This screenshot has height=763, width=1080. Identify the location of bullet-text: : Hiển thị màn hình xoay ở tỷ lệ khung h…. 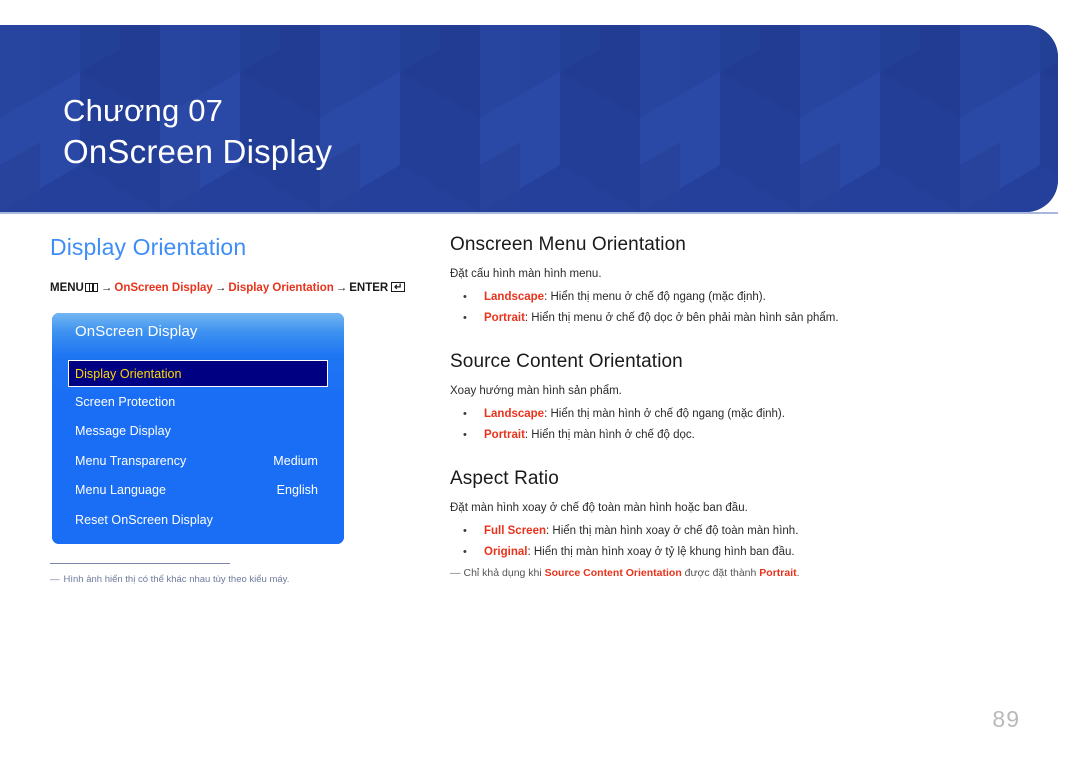
(661, 552).